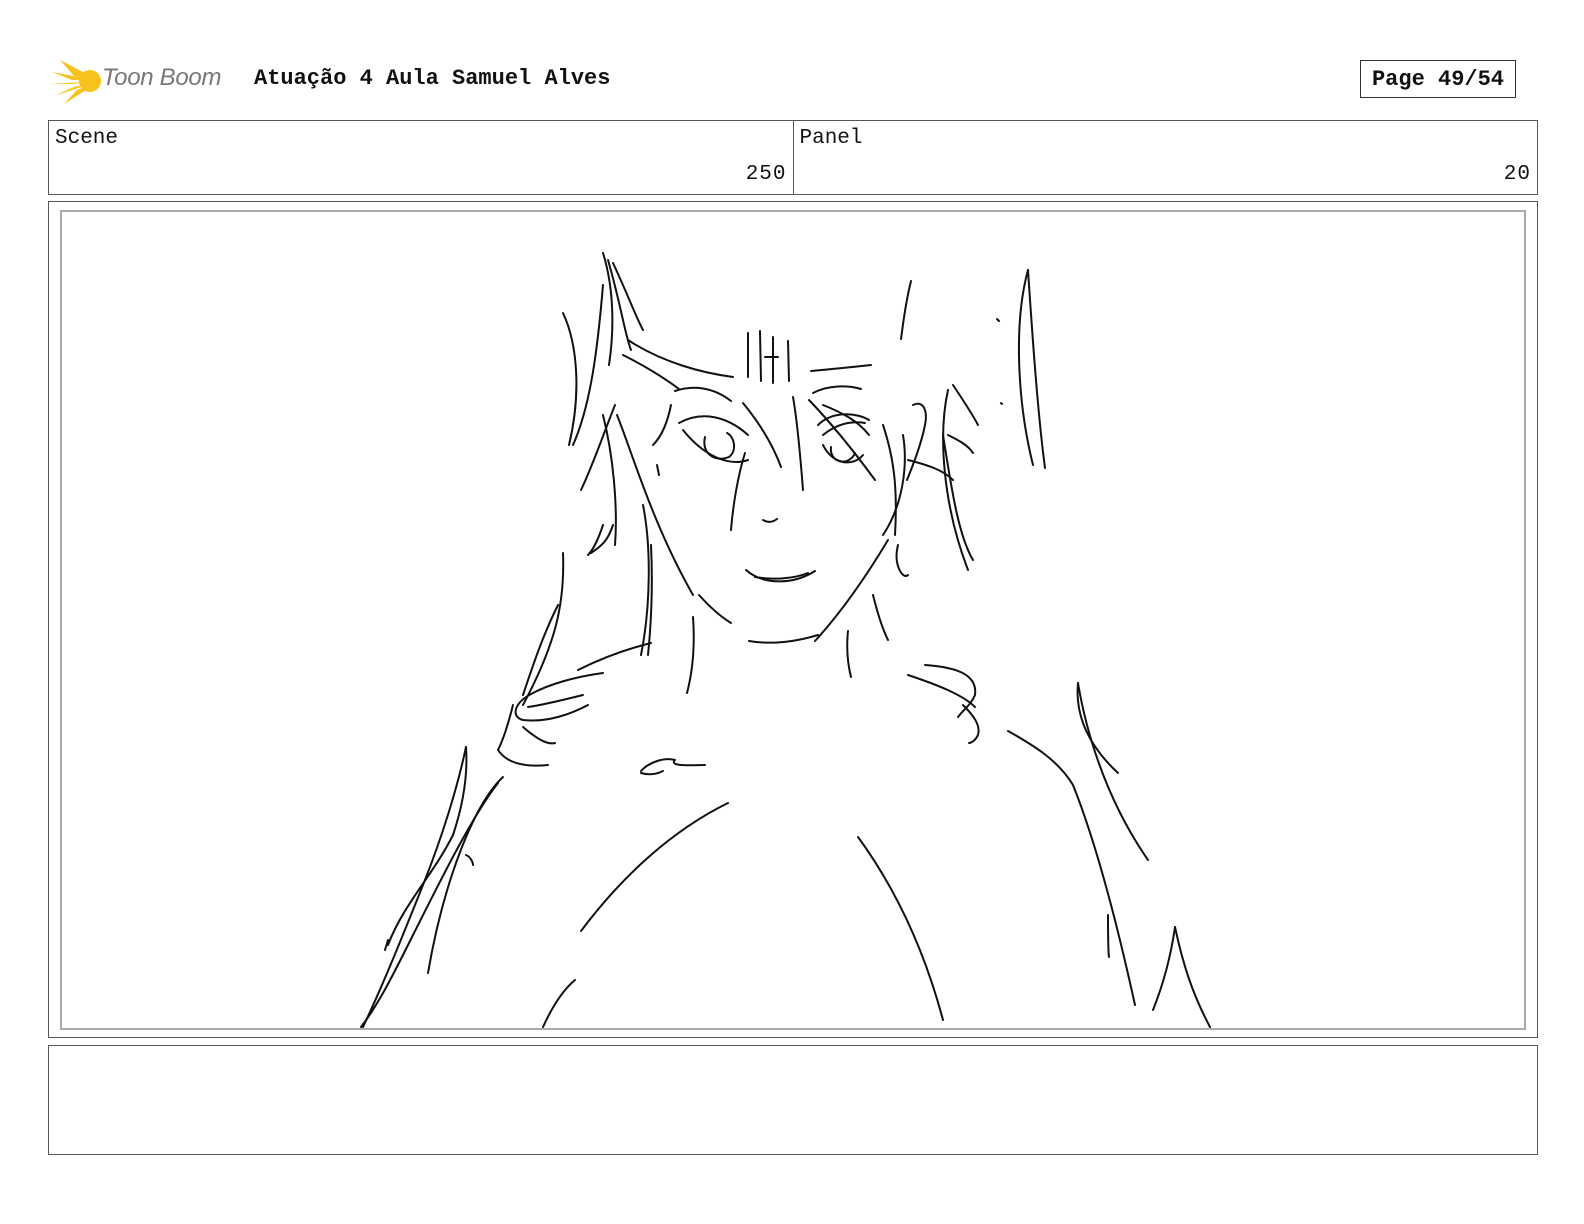  I want to click on panel-number: 20, so click(1517, 174).